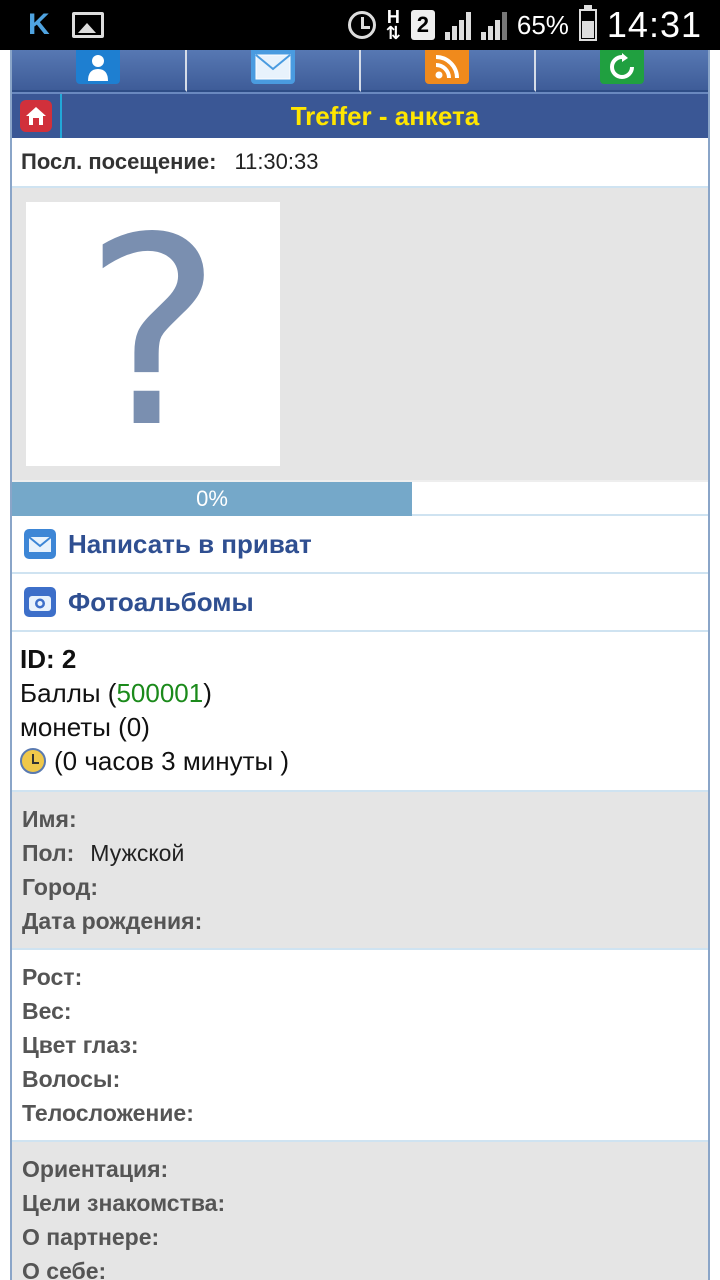  I want to click on photo-albums-link: Фотоальбомы, so click(360, 603).